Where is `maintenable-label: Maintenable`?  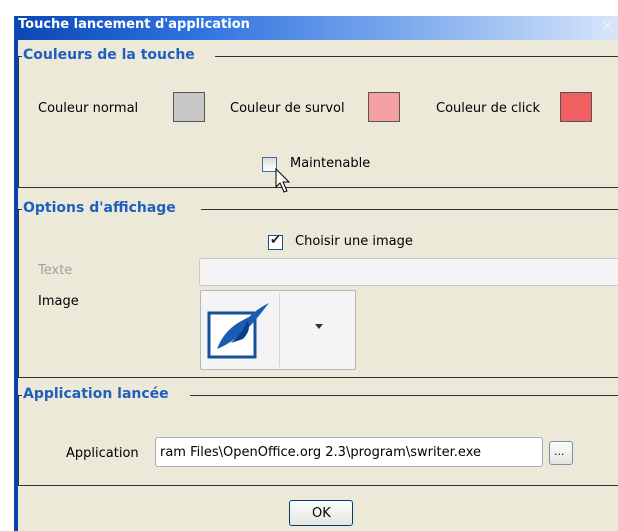 maintenable-label: Maintenable is located at coordinates (330, 163).